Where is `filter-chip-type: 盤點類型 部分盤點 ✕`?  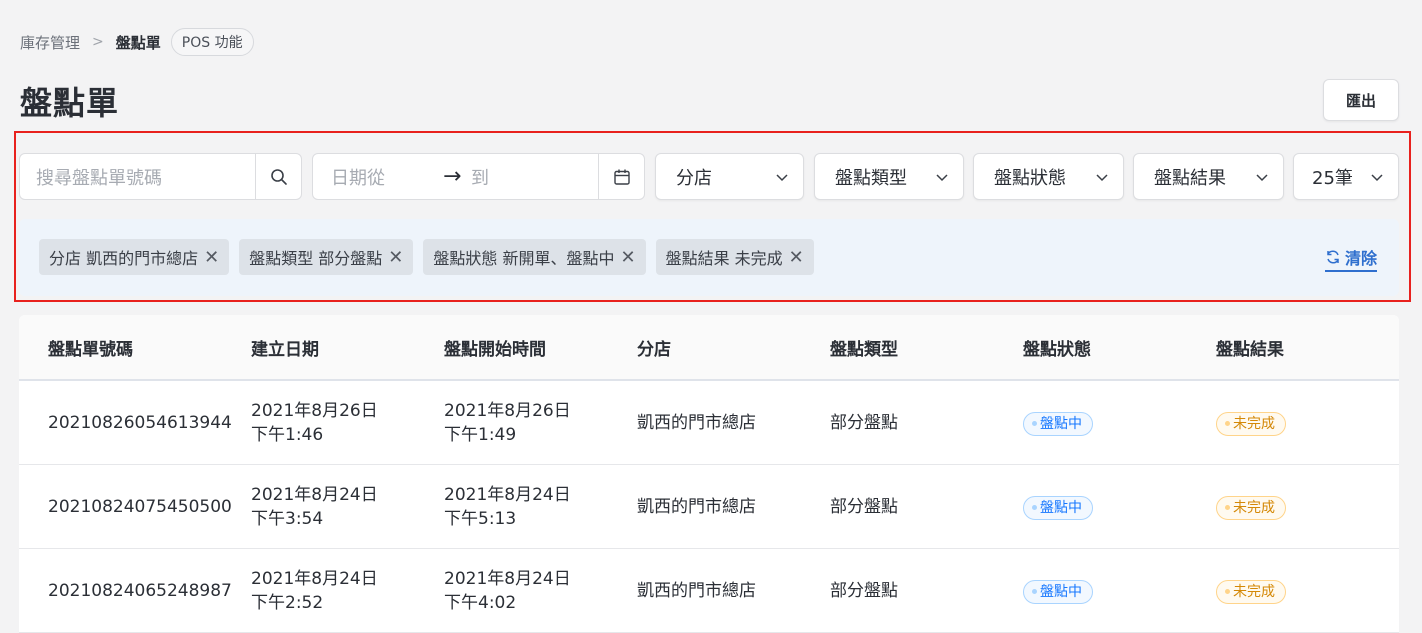
filter-chip-type: 盤點類型 部分盤點 ✕ is located at coordinates (326, 257).